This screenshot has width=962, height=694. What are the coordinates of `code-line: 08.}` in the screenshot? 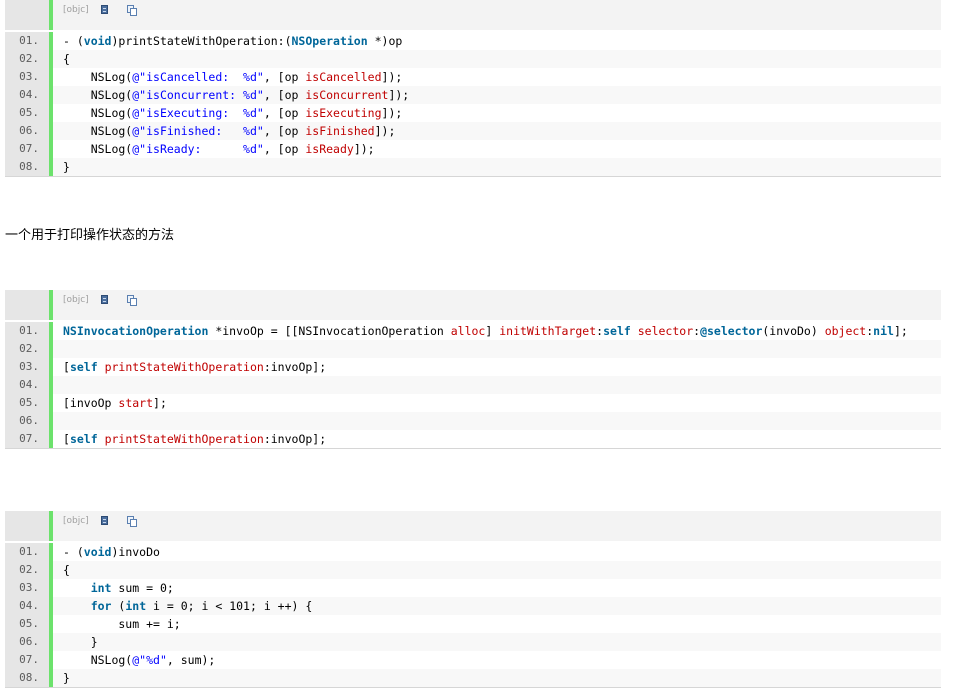 It's located at (473, 678).